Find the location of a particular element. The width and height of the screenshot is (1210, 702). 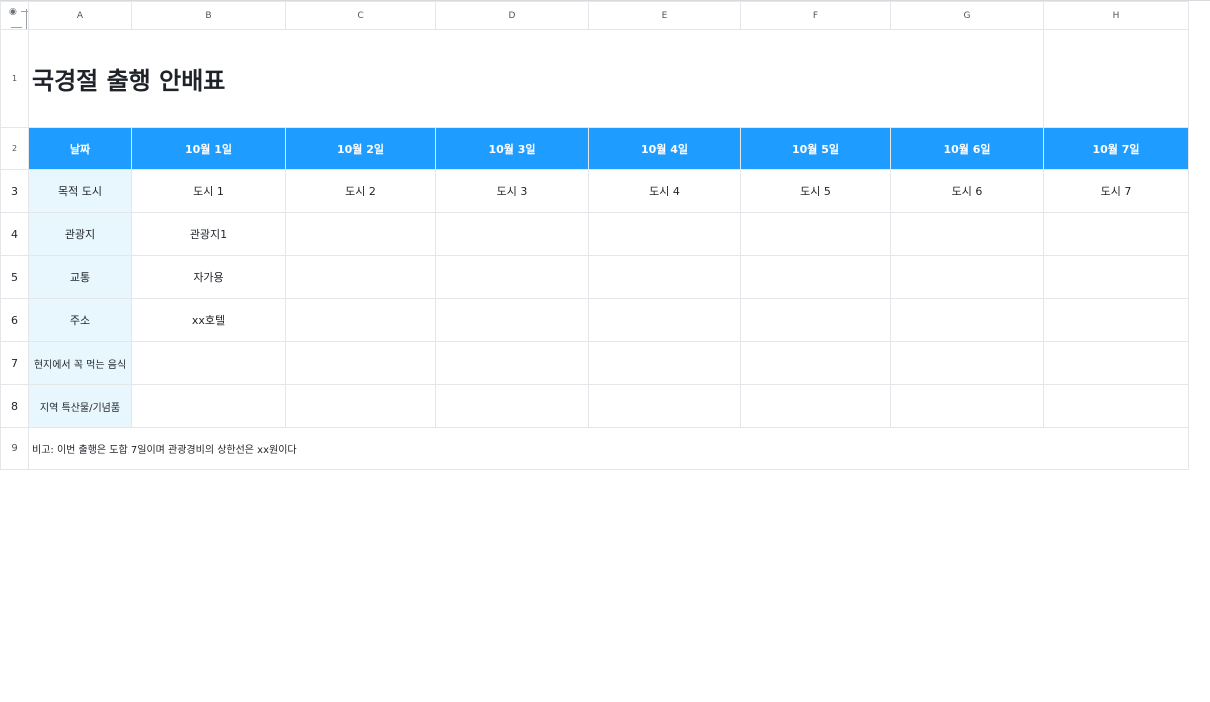

select-all-corner: ◉ is located at coordinates (14, 15).